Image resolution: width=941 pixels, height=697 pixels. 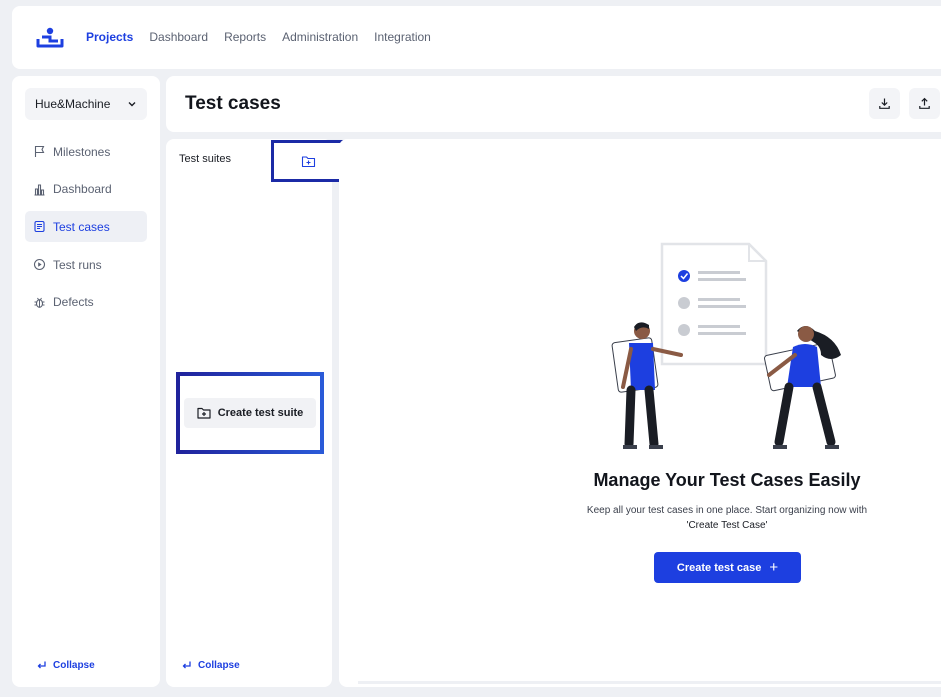 I want to click on download-button, so click(x=884, y=103).